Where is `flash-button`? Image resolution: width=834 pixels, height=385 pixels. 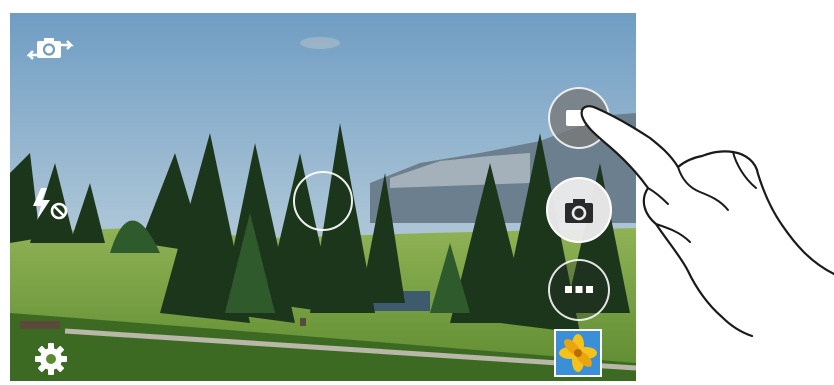
flash-button is located at coordinates (52, 204).